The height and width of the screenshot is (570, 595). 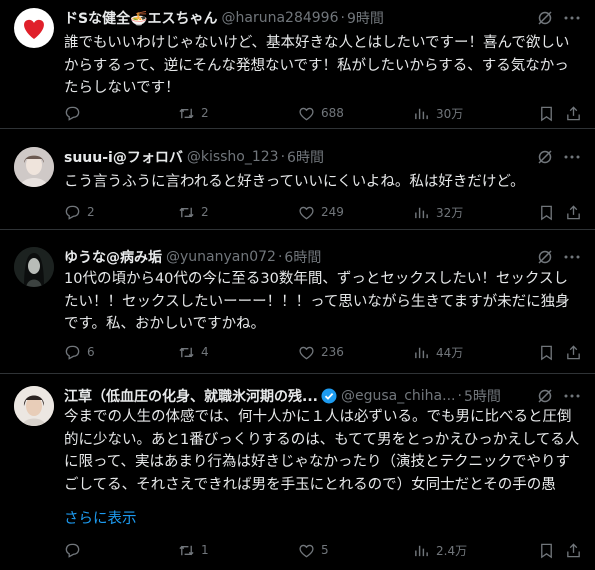 I want to click on tweet-actions: 2 688 30万, so click(x=297, y=113).